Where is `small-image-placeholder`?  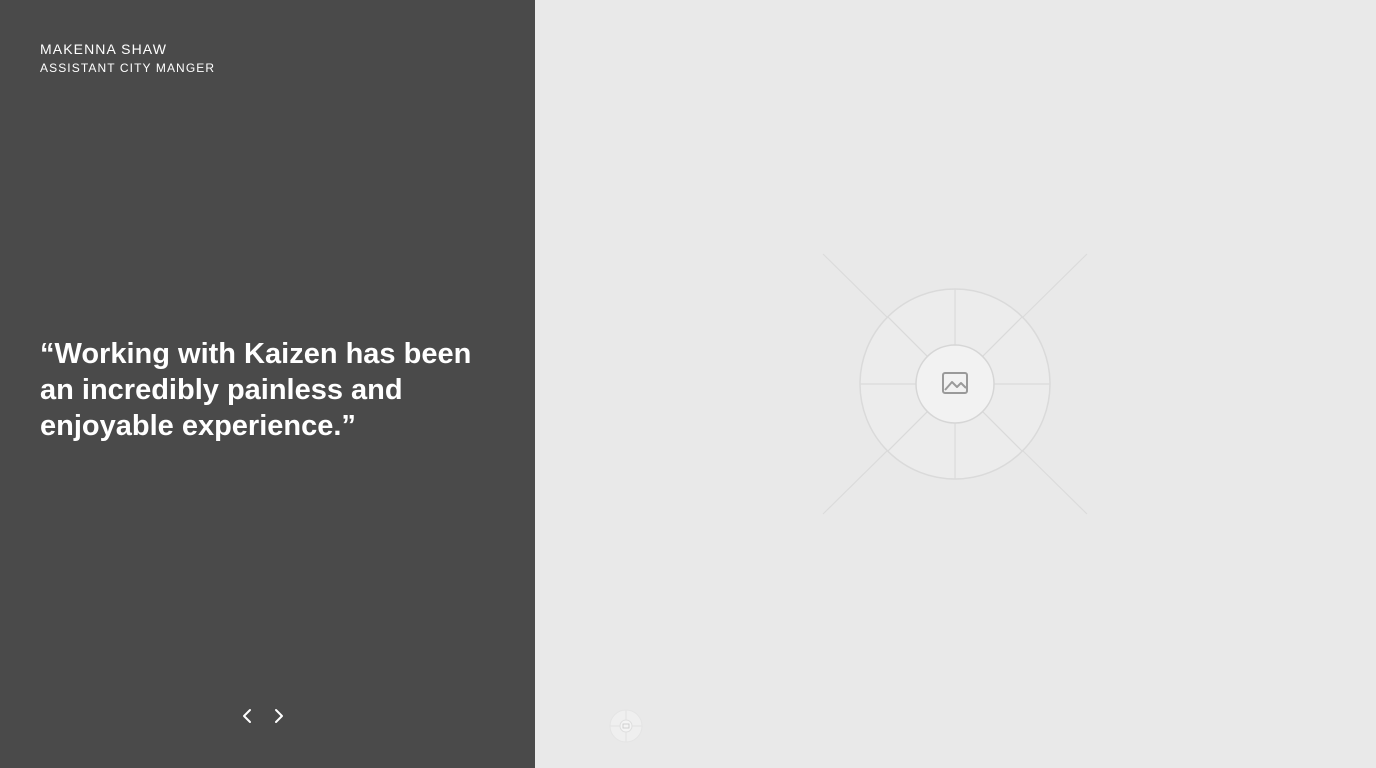 small-image-placeholder is located at coordinates (626, 726).